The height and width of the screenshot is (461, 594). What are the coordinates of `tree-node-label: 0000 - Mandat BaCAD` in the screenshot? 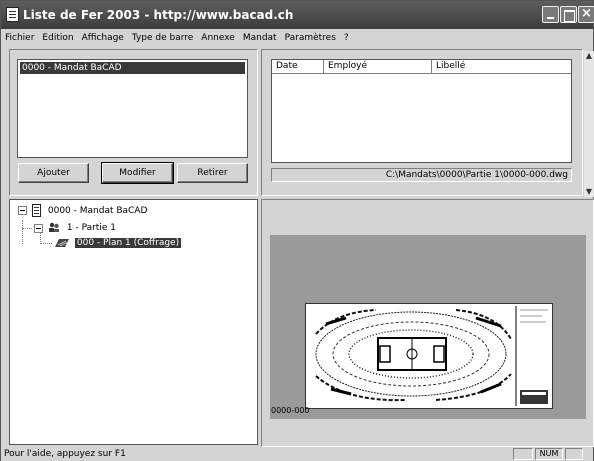 It's located at (97, 211).